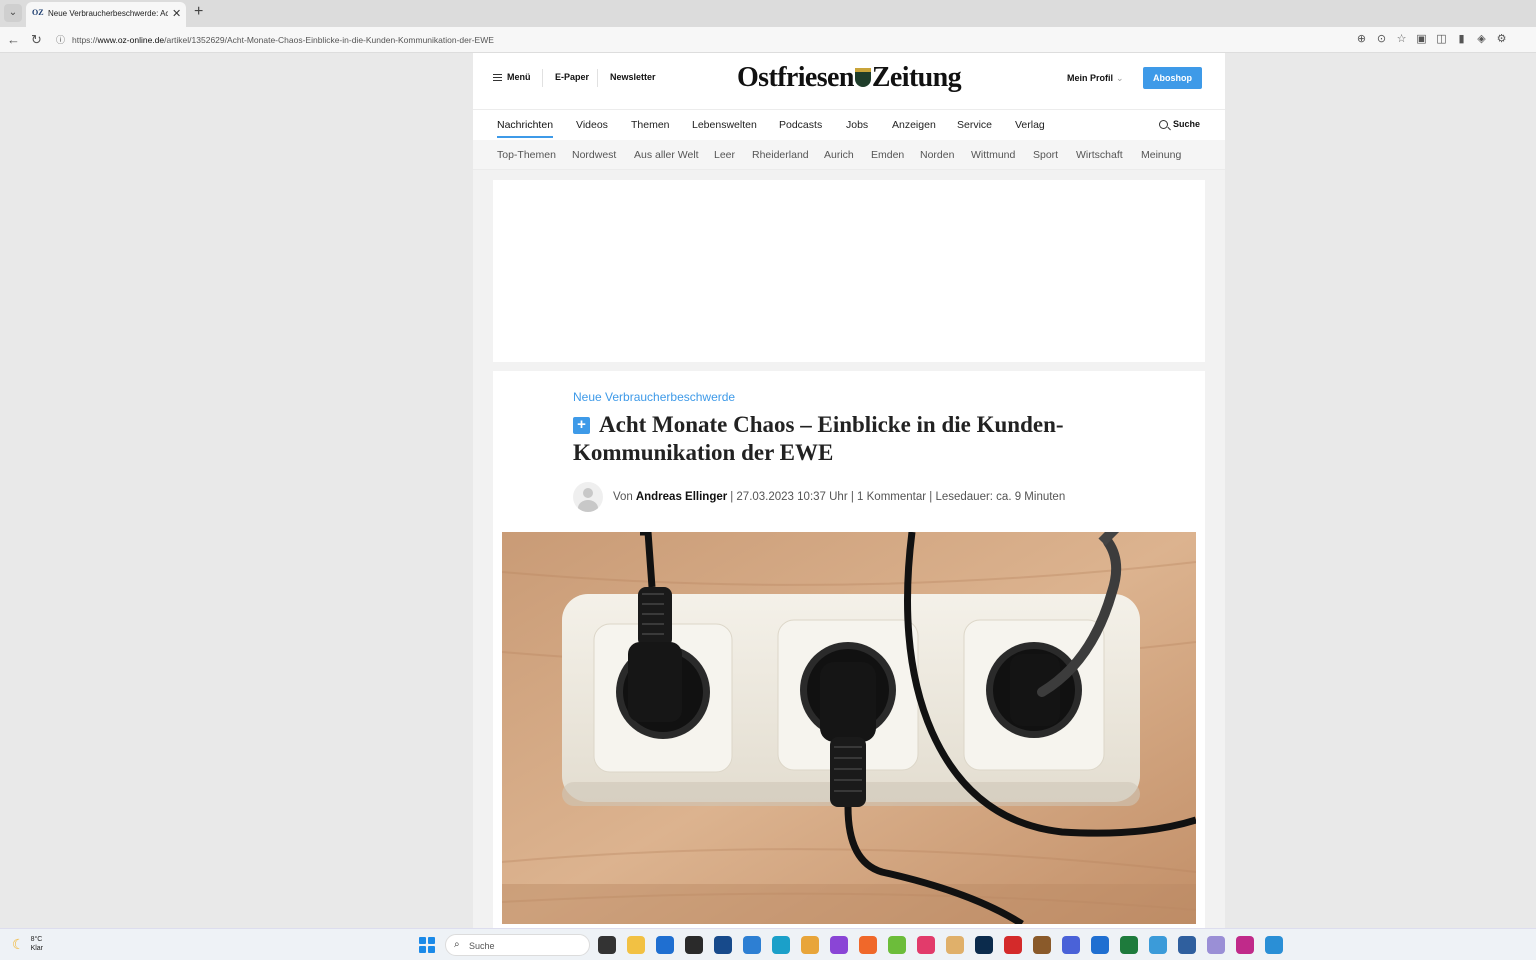  What do you see at coordinates (457, 944) in the screenshot?
I see `search-icon: ⌕` at bounding box center [457, 944].